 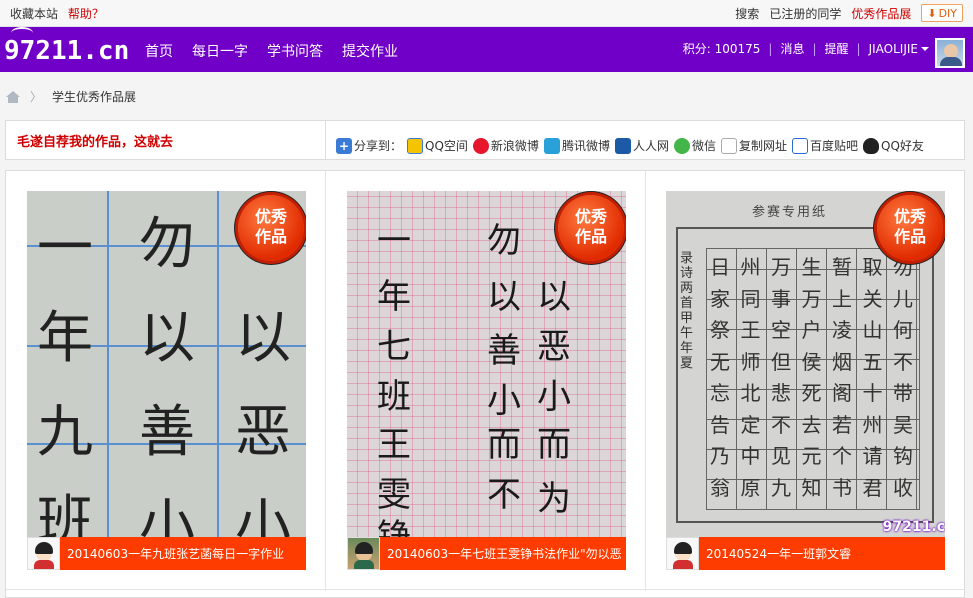 What do you see at coordinates (881, 13) in the screenshot?
I see `showcase-link: 优秀作品展` at bounding box center [881, 13].